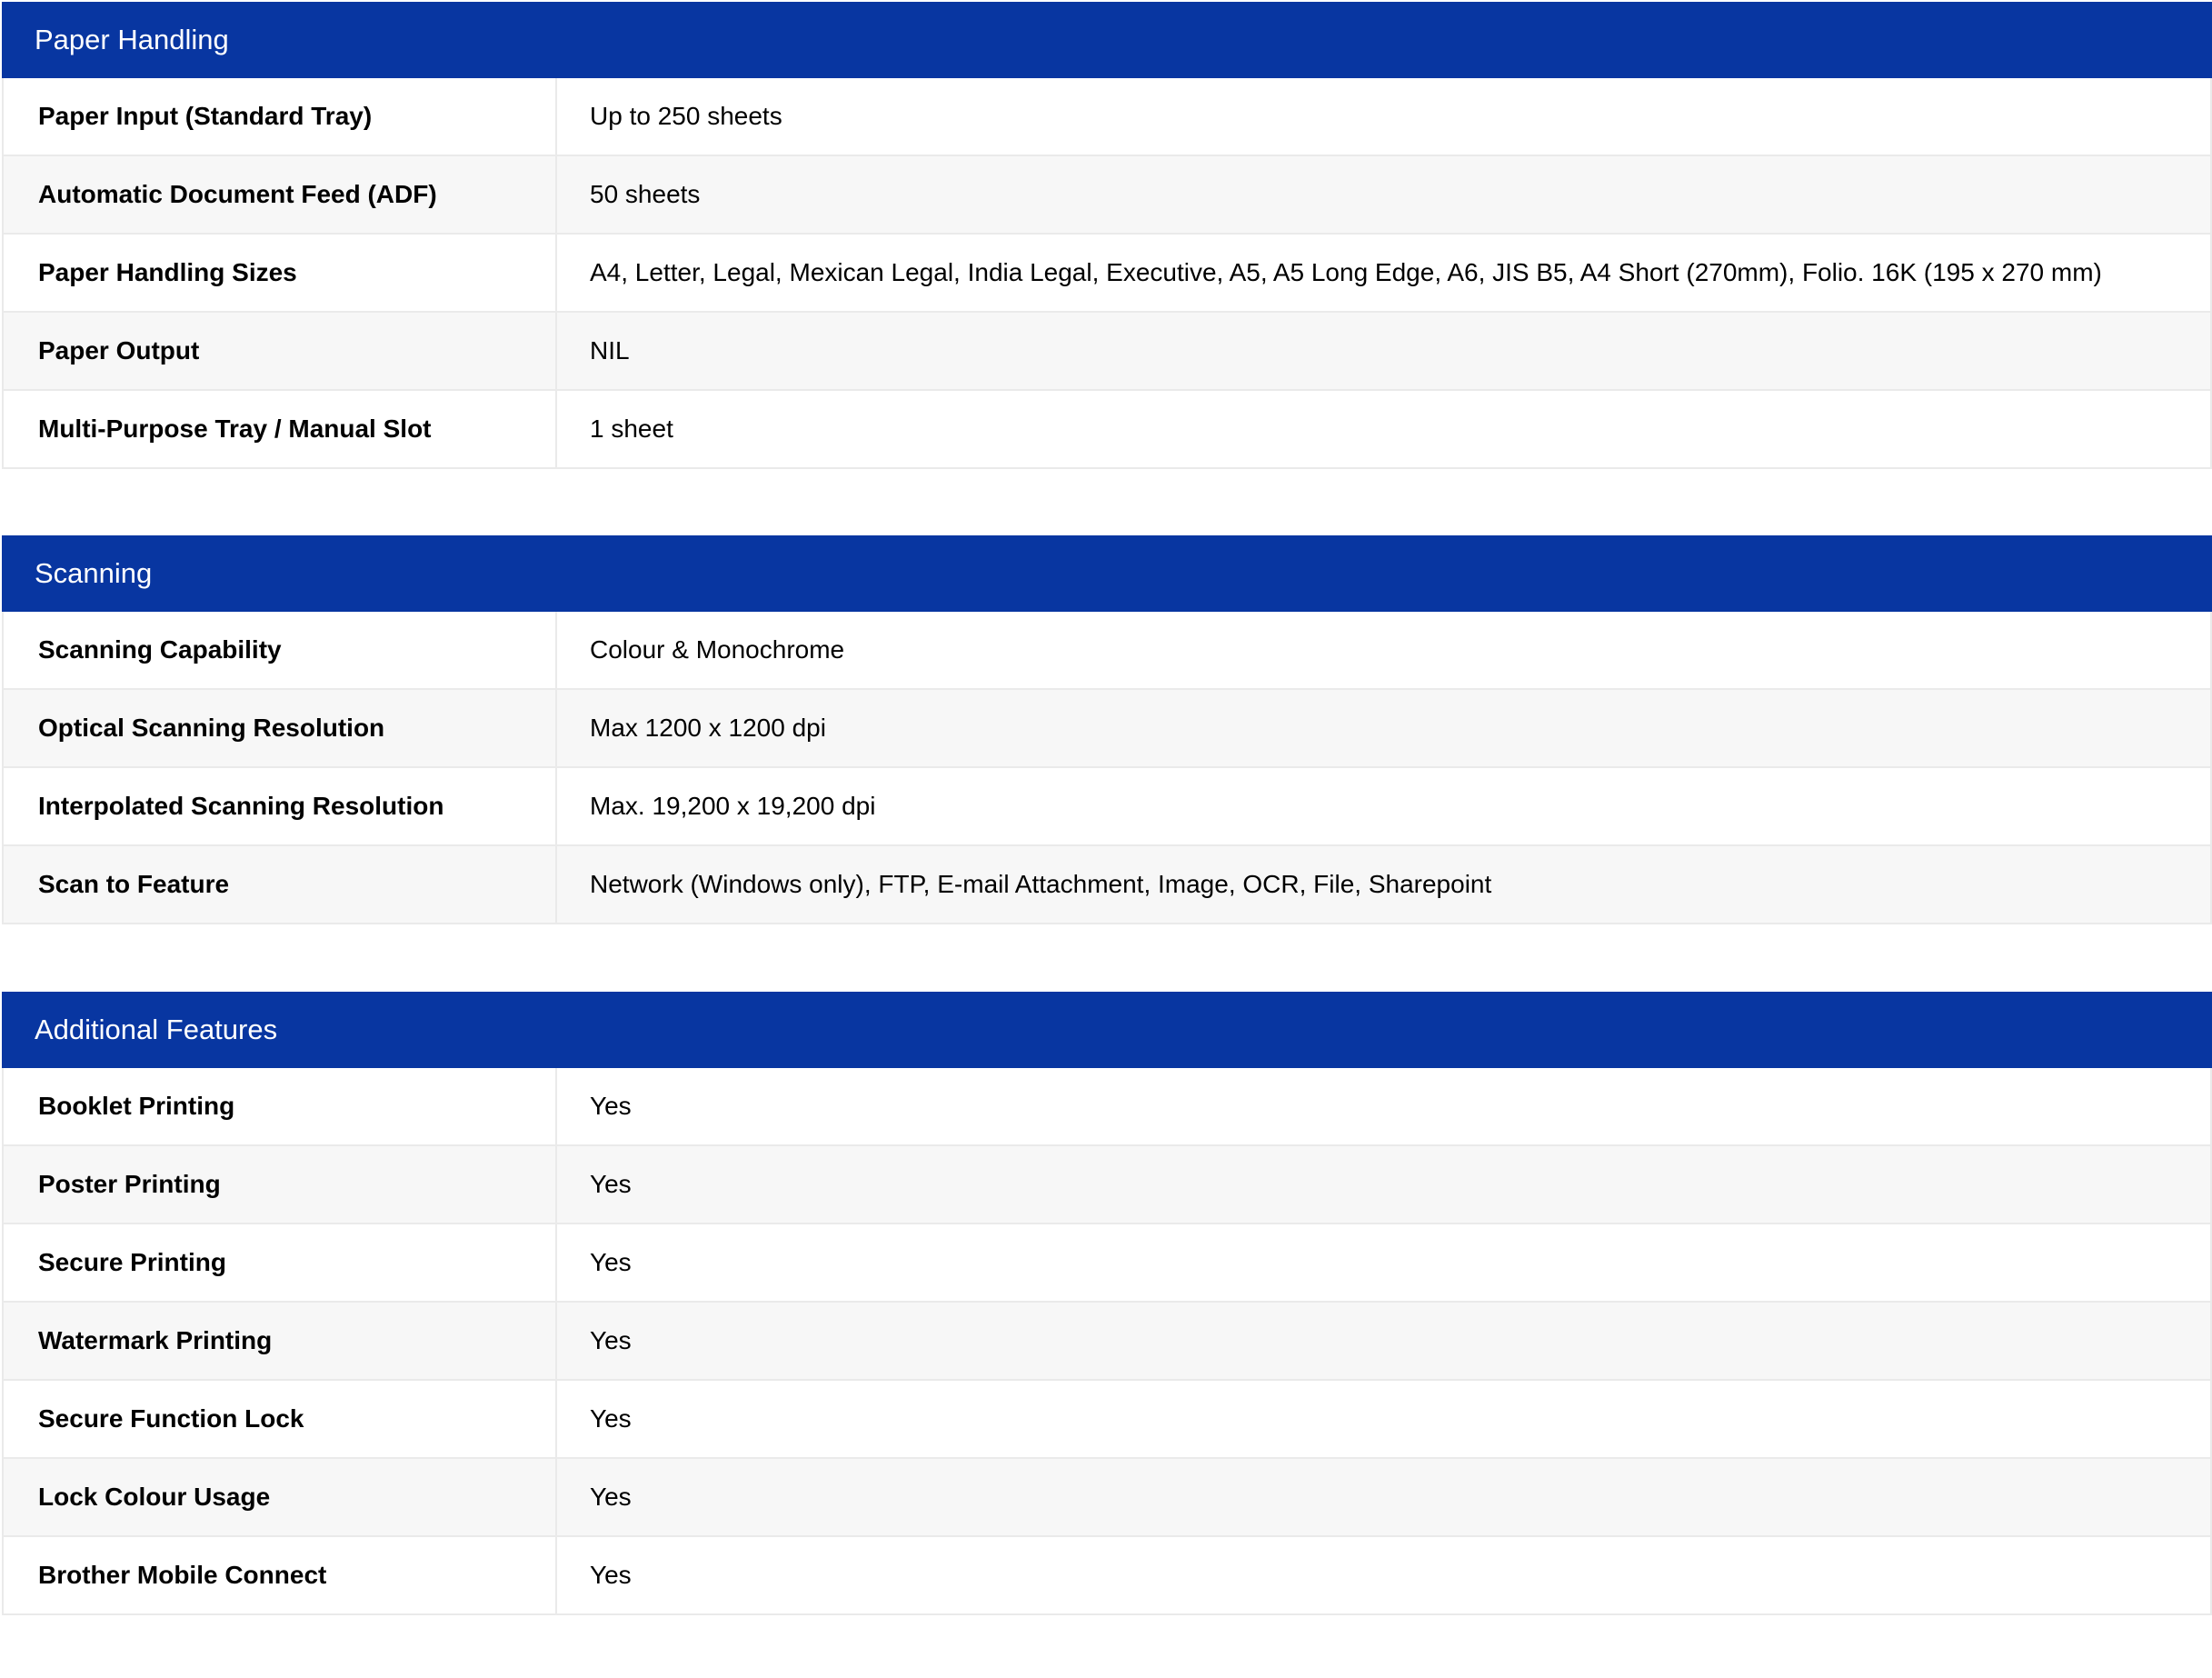 The width and height of the screenshot is (2212, 1678). What do you see at coordinates (280, 650) in the screenshot?
I see `spec-label: Scanning Capability` at bounding box center [280, 650].